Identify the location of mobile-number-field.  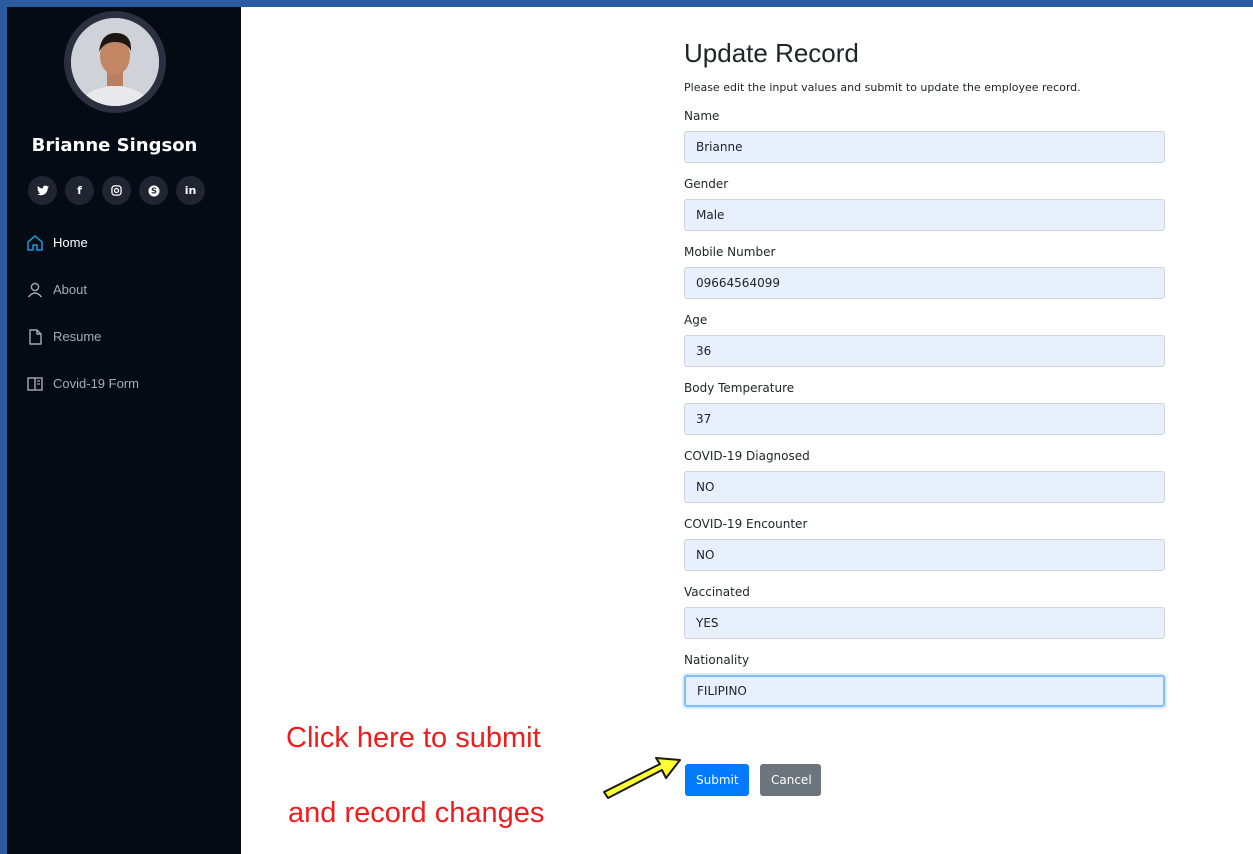
(924, 283).